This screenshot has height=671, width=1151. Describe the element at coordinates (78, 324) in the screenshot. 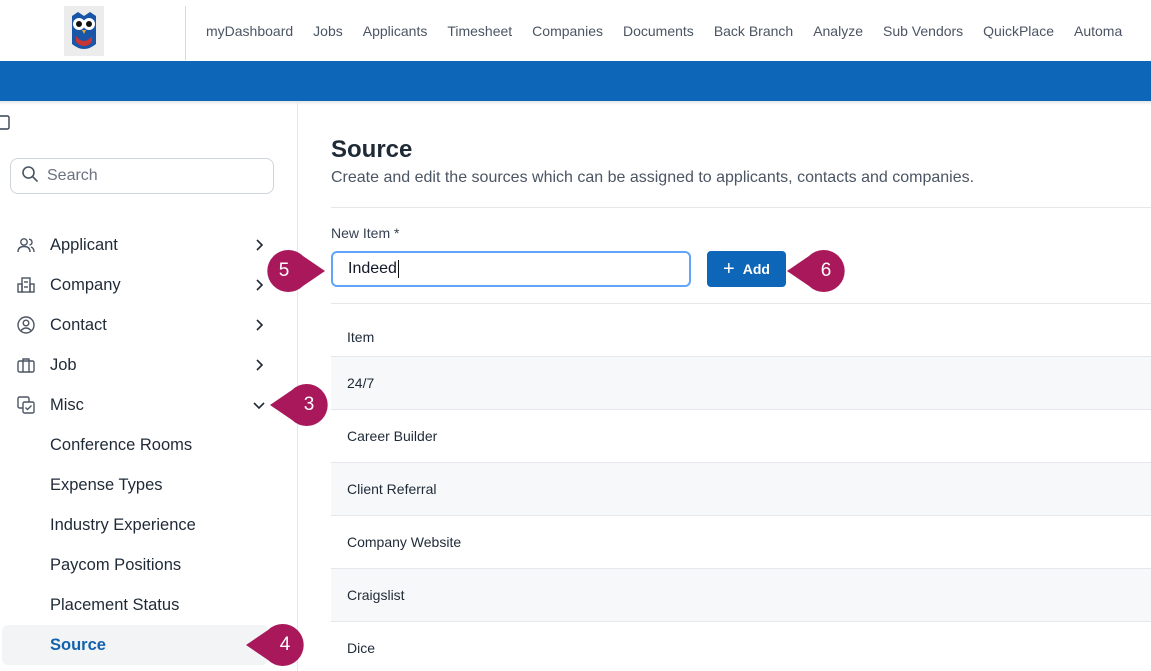

I see `sidebar-item-label: Contact` at that location.